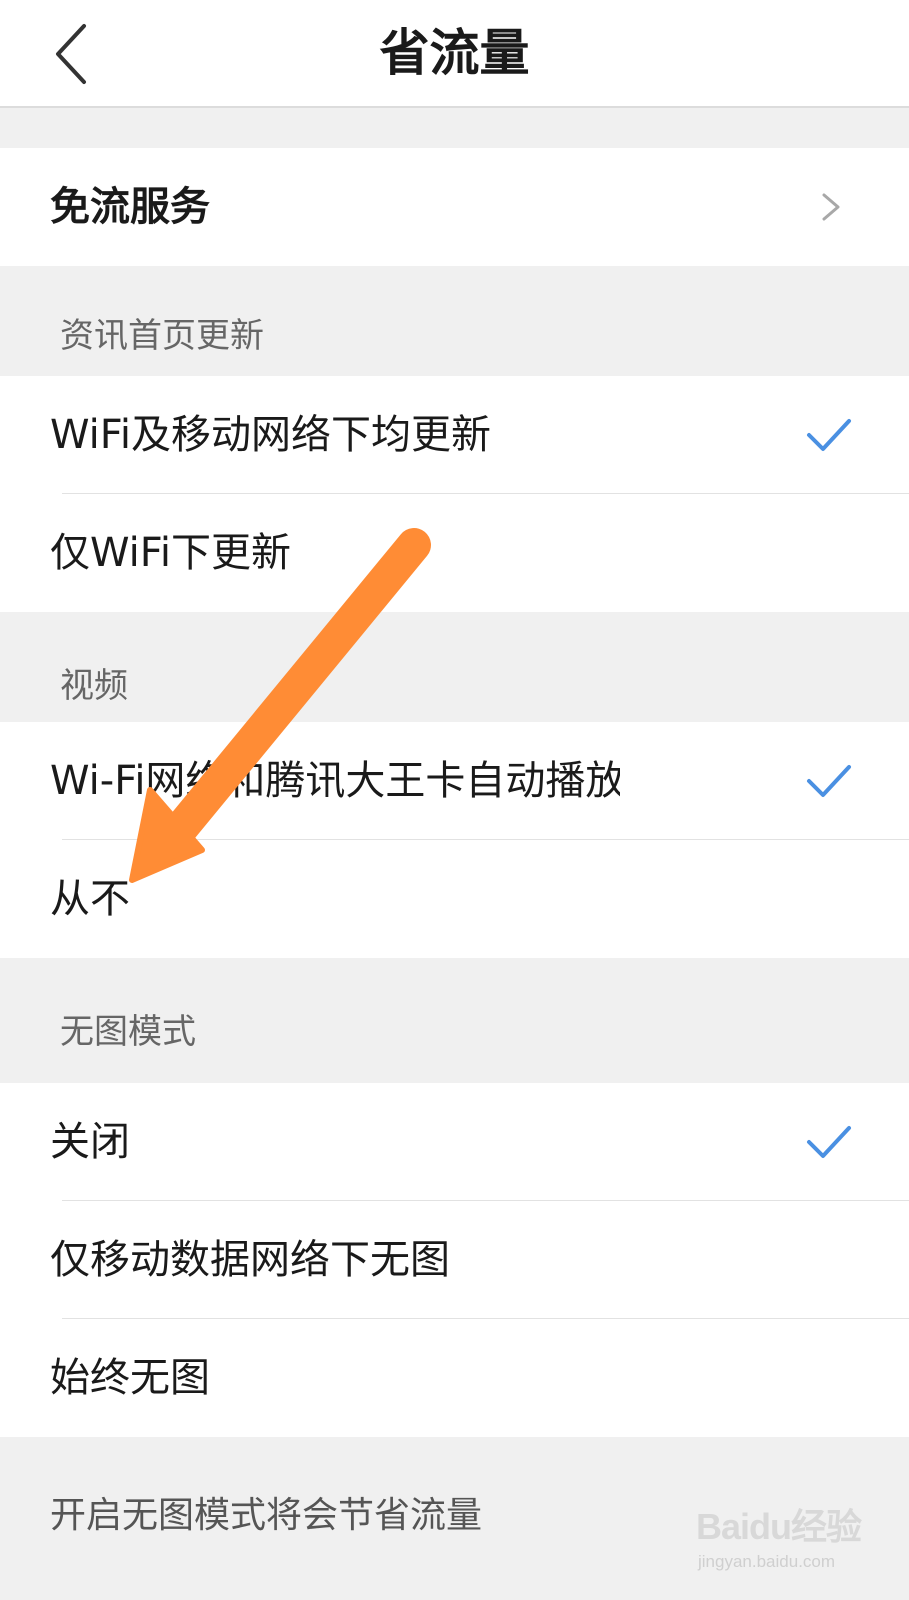  Describe the element at coordinates (454, 899) in the screenshot. I see `option-video-never: 从不` at that location.